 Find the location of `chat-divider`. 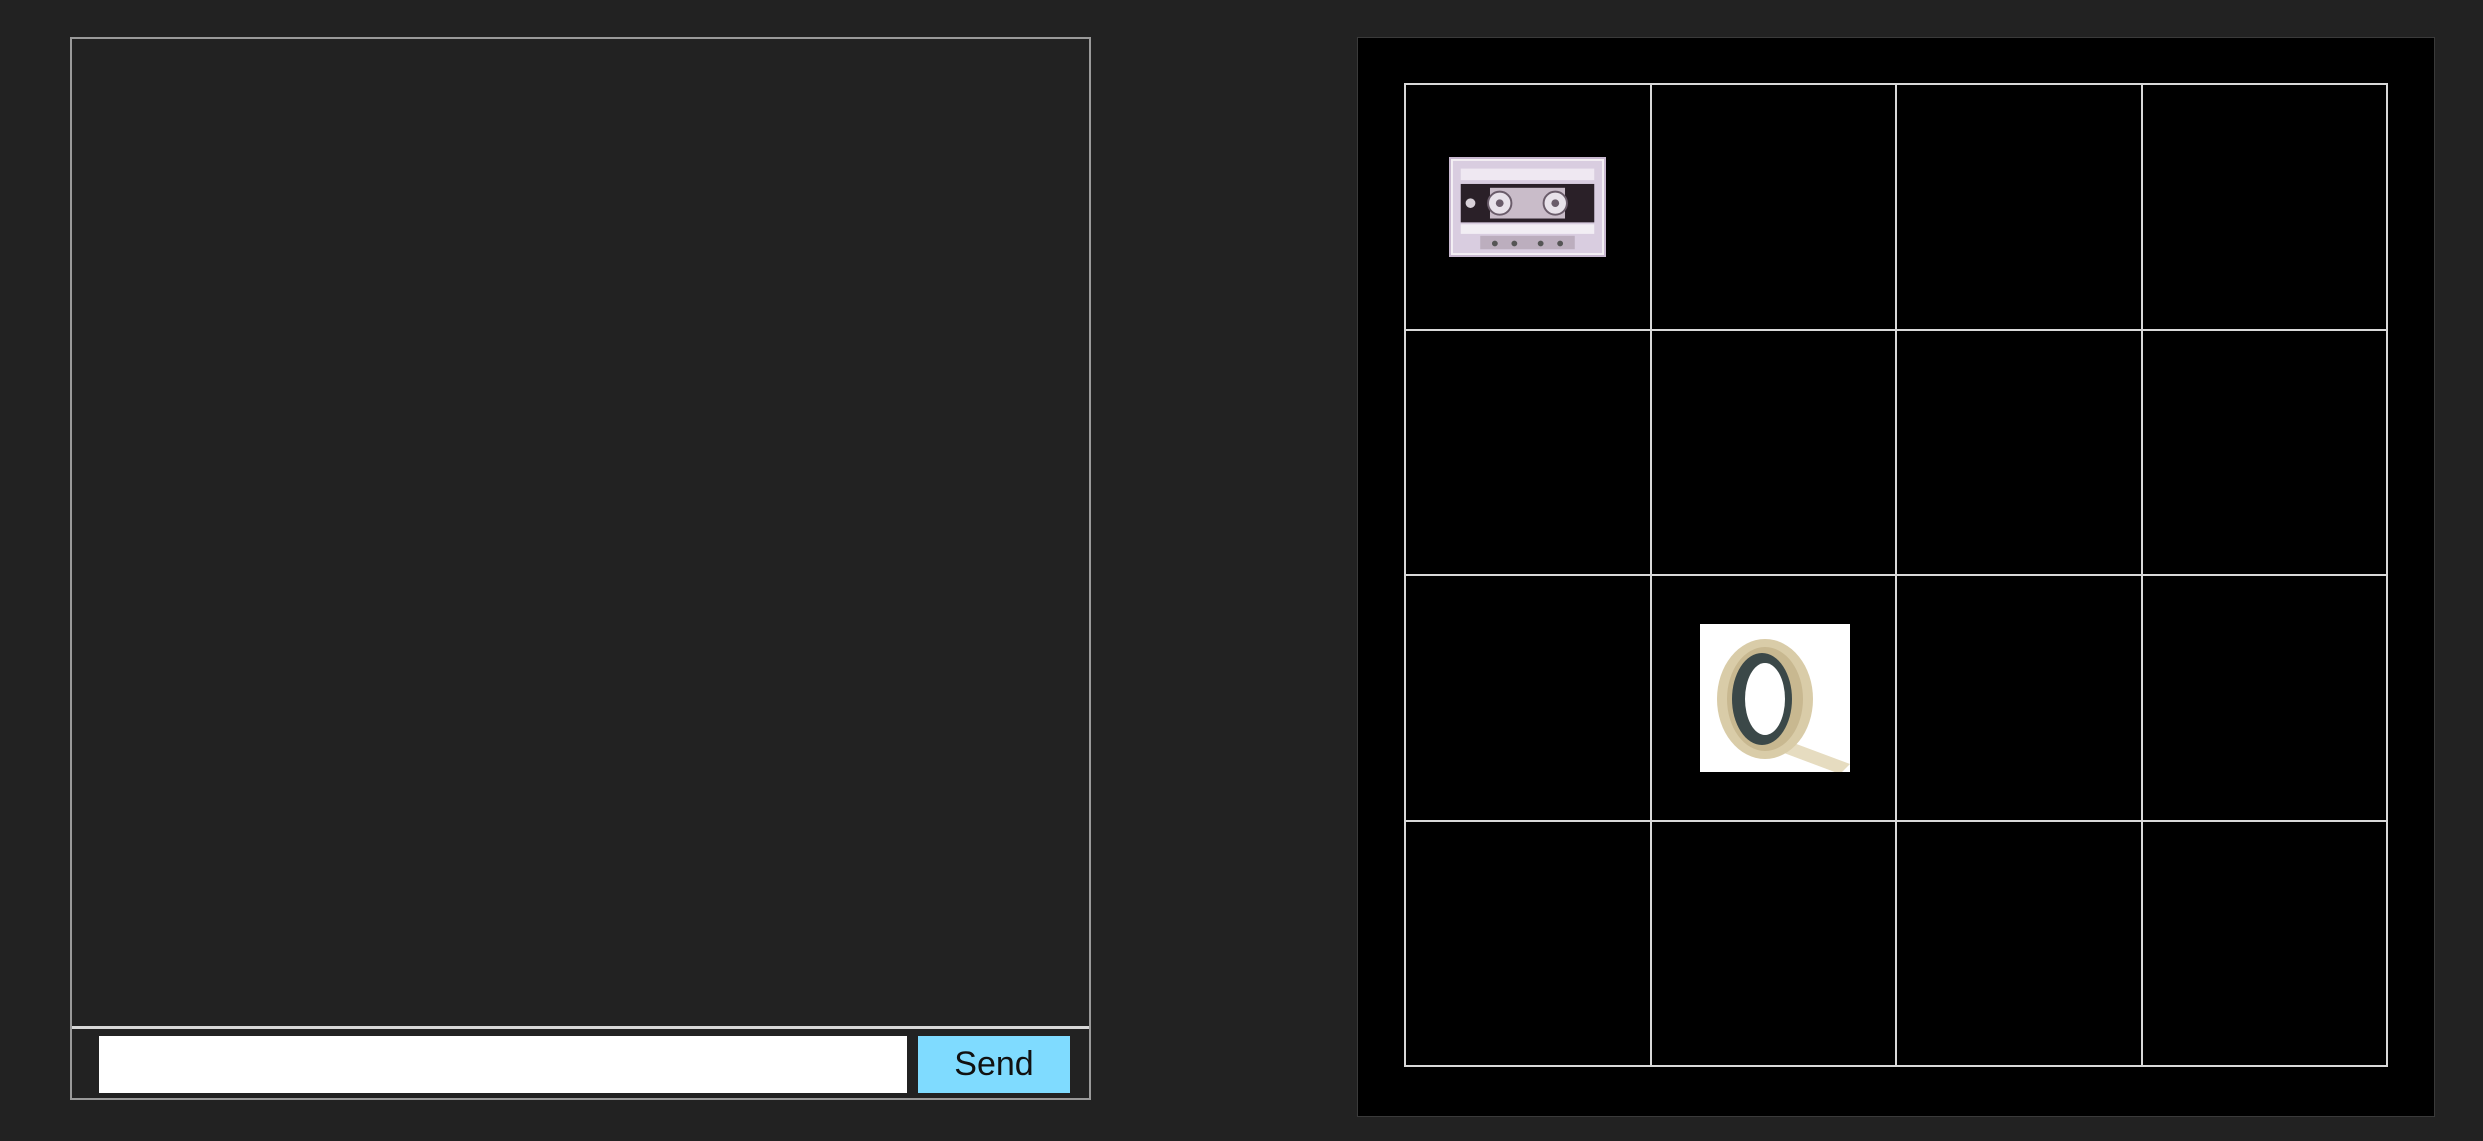

chat-divider is located at coordinates (580, 1027).